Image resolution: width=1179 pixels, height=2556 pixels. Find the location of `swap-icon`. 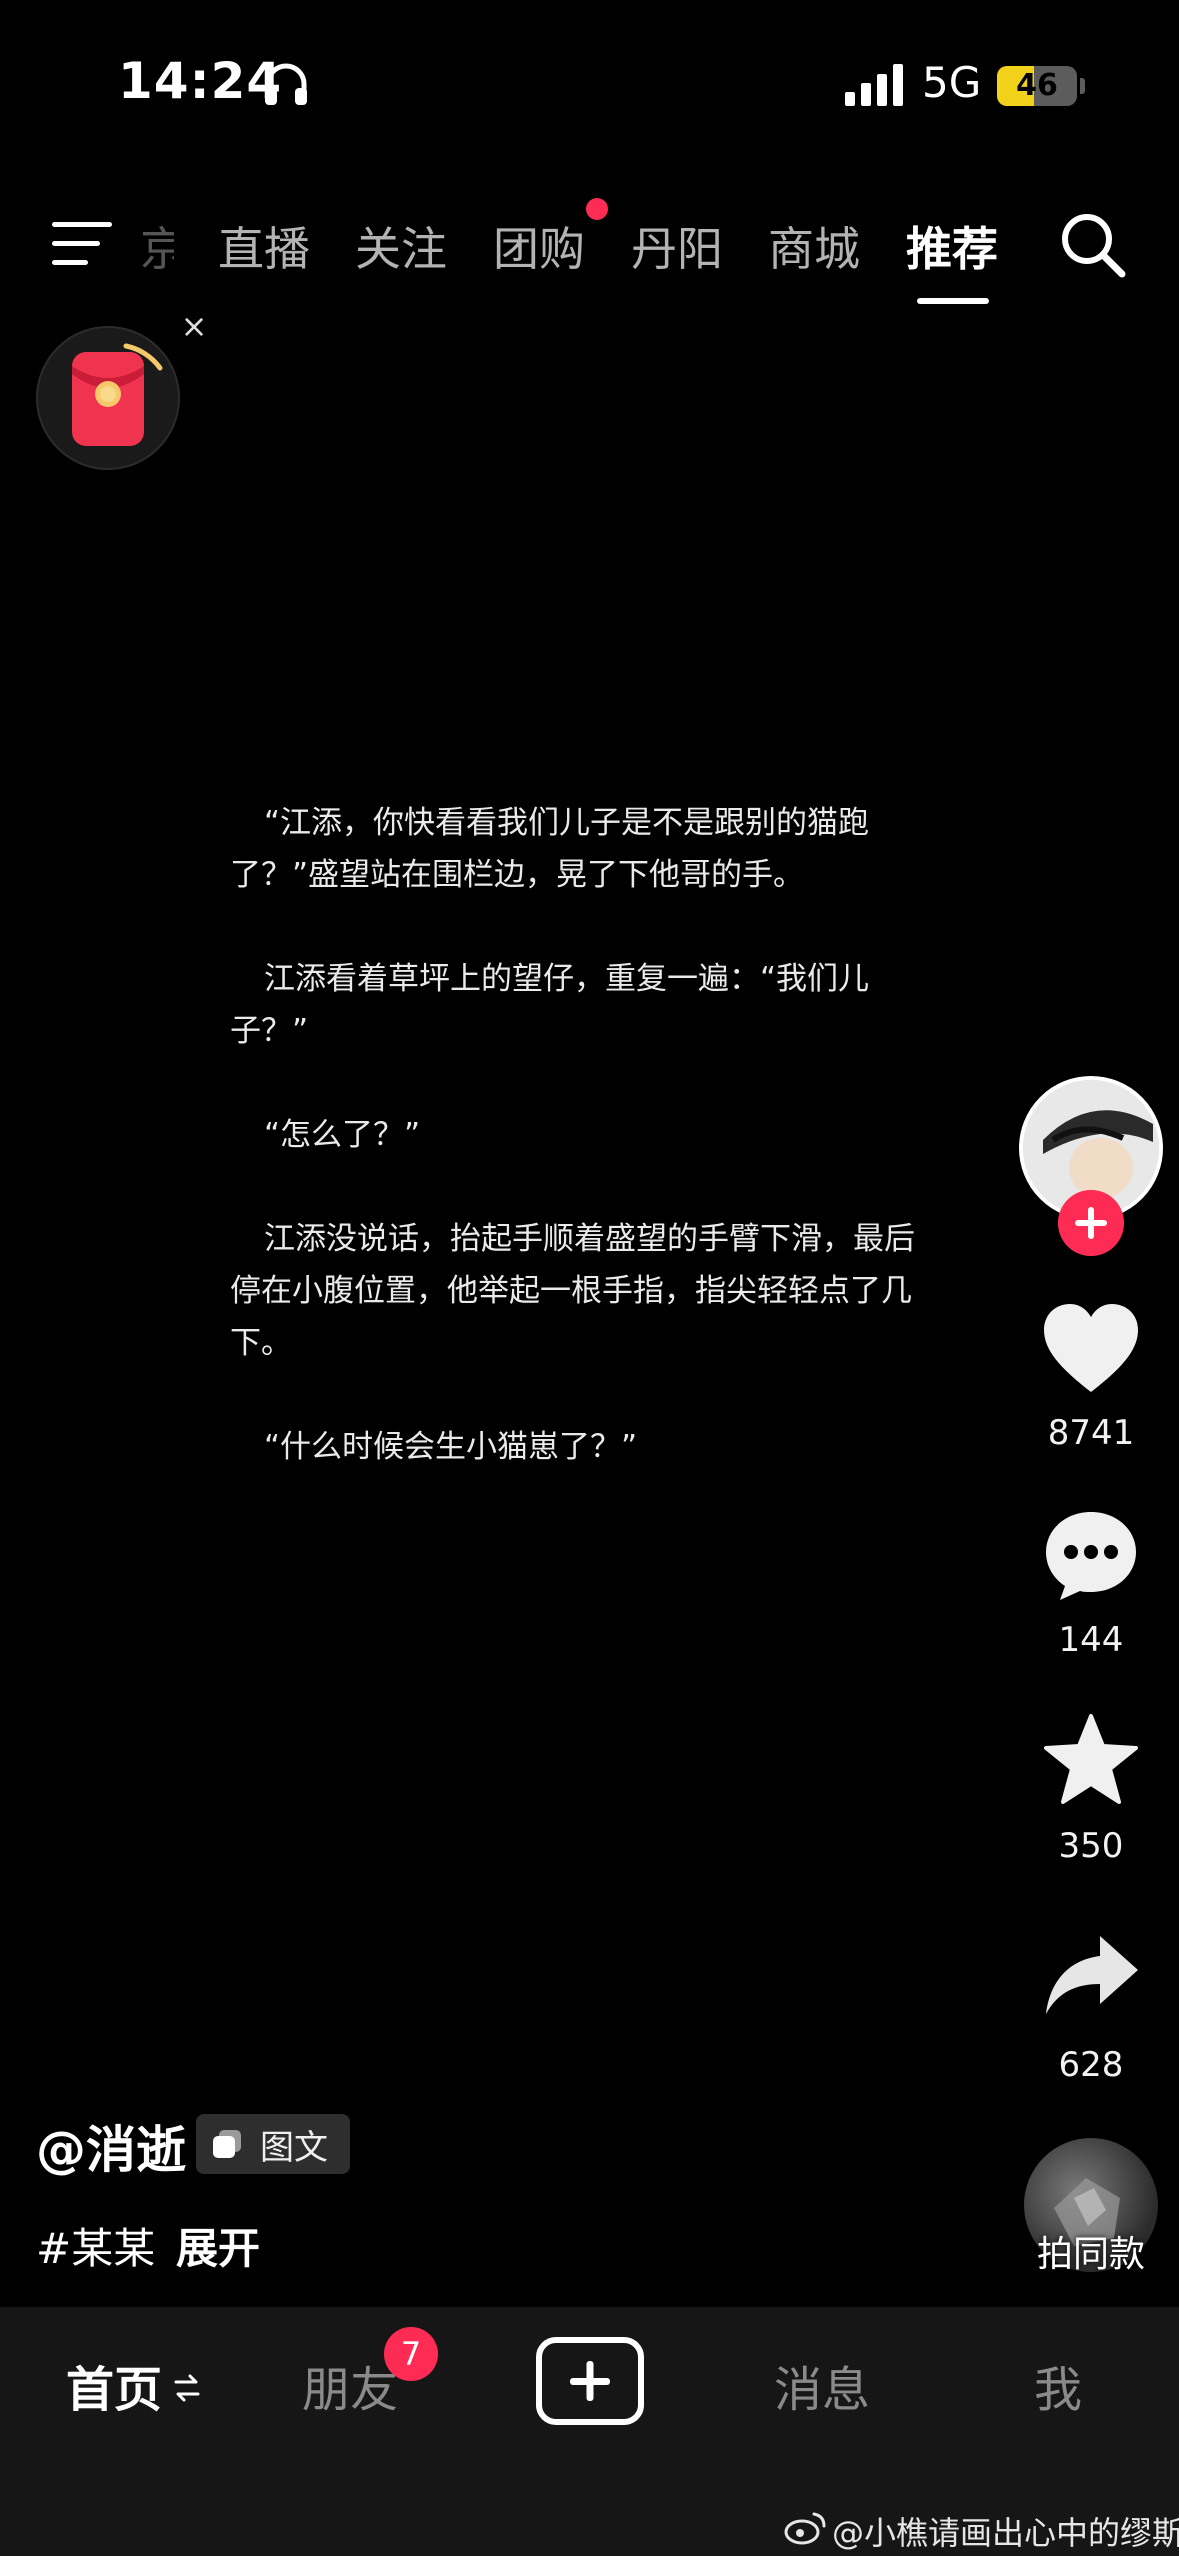

swap-icon is located at coordinates (187, 2388).